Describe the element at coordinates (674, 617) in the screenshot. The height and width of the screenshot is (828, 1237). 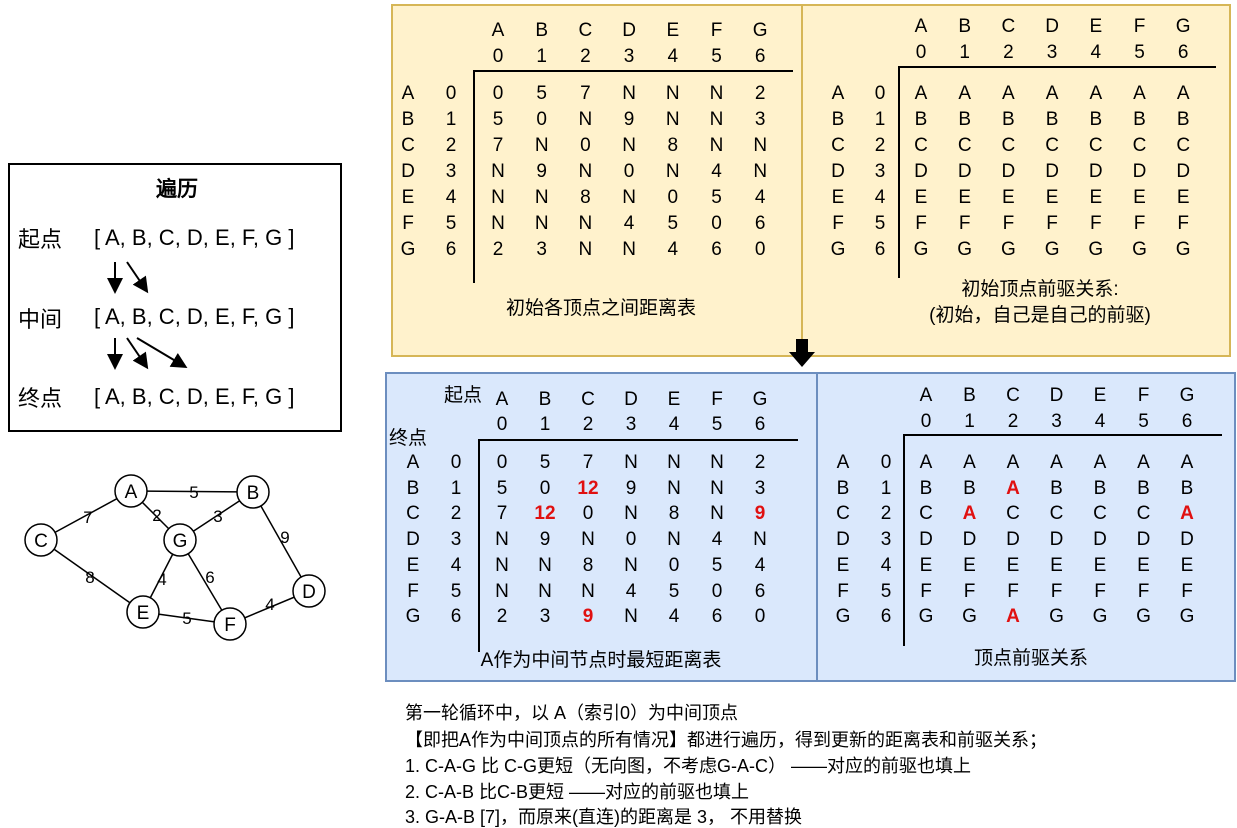
I see `cell-G-E: 4` at that location.